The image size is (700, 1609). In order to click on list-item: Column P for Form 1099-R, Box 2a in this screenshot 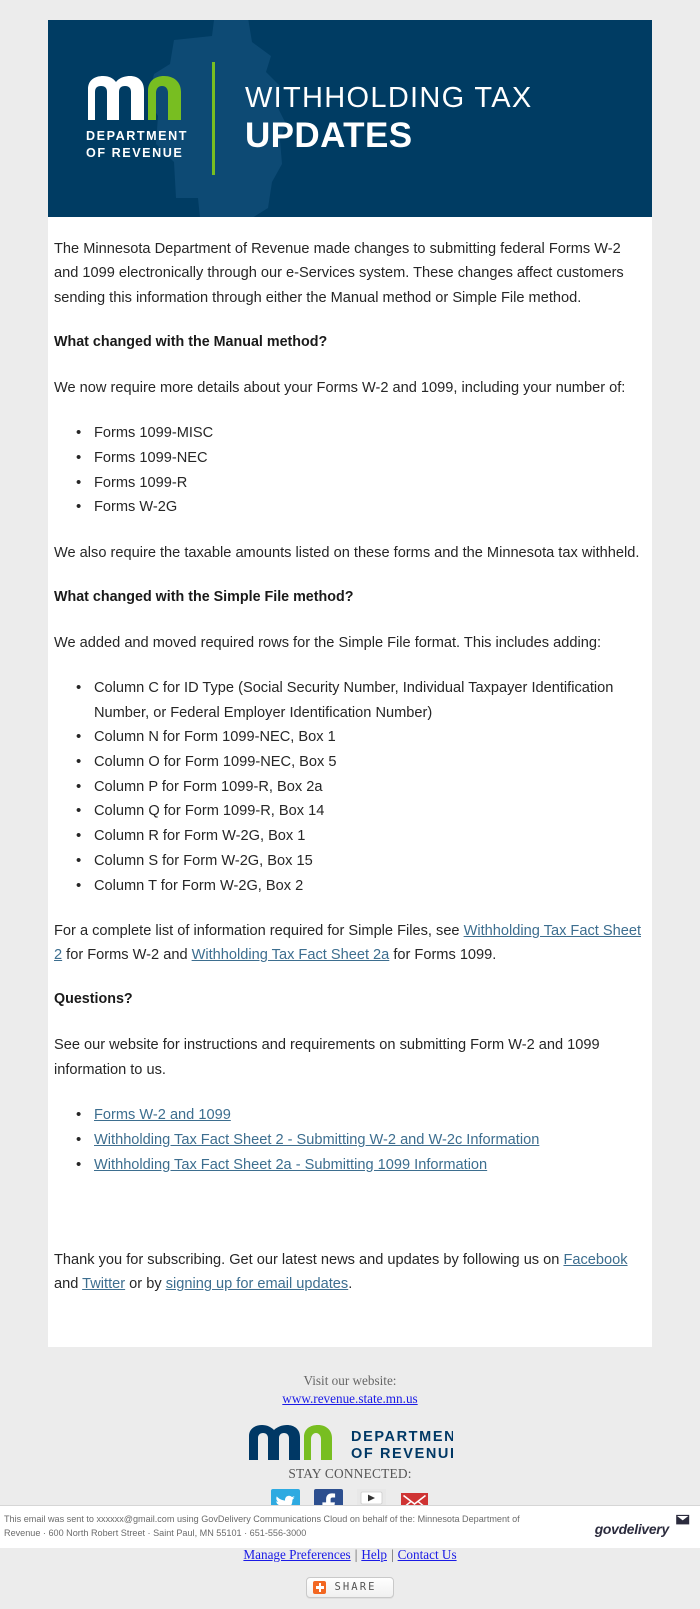, I will do `click(361, 787)`.